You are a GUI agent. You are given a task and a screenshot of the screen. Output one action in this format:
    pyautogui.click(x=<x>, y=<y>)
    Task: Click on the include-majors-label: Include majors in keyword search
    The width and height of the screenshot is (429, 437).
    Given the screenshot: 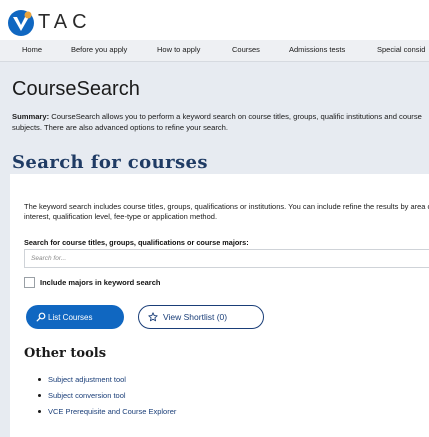 What is the action you would take?
    pyautogui.click(x=100, y=282)
    